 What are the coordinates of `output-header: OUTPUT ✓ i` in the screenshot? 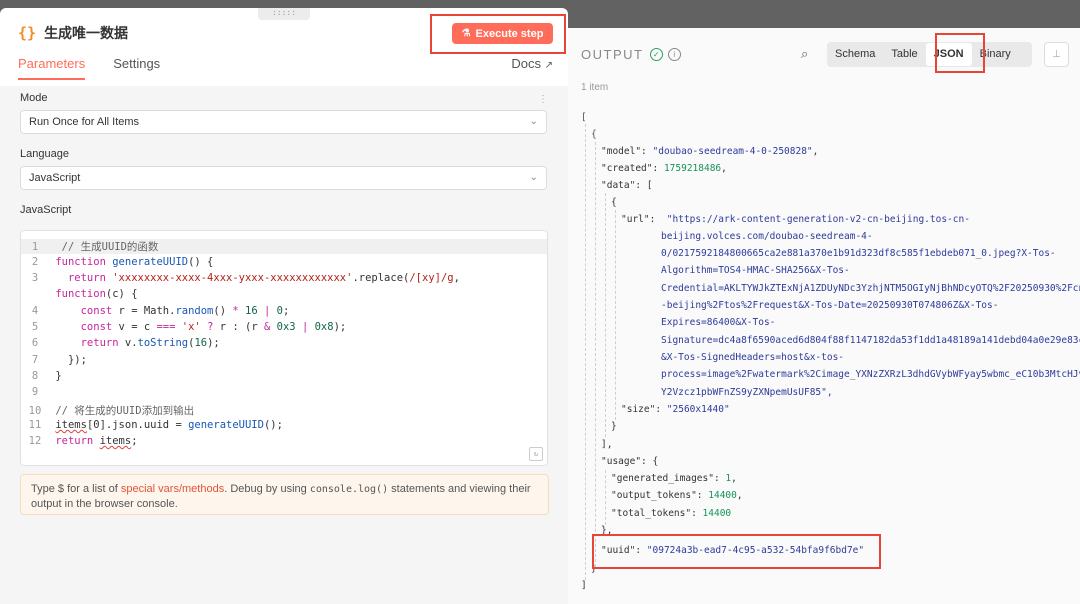 It's located at (631, 54).